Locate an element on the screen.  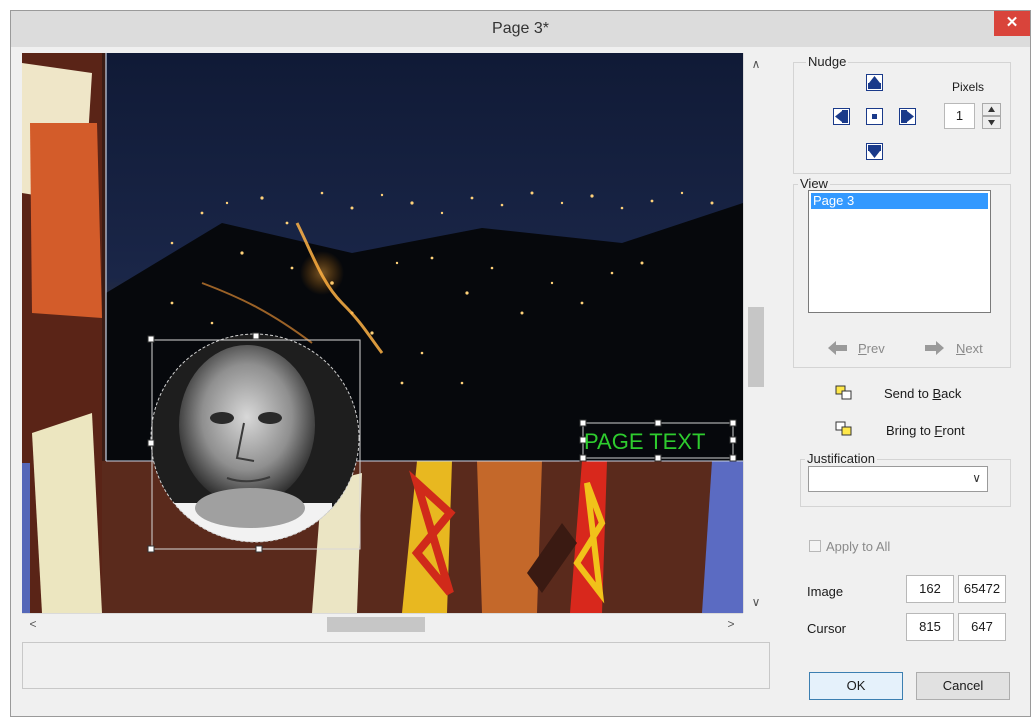
bring-to-front-button: Bring to Front is located at coordinates (925, 430).